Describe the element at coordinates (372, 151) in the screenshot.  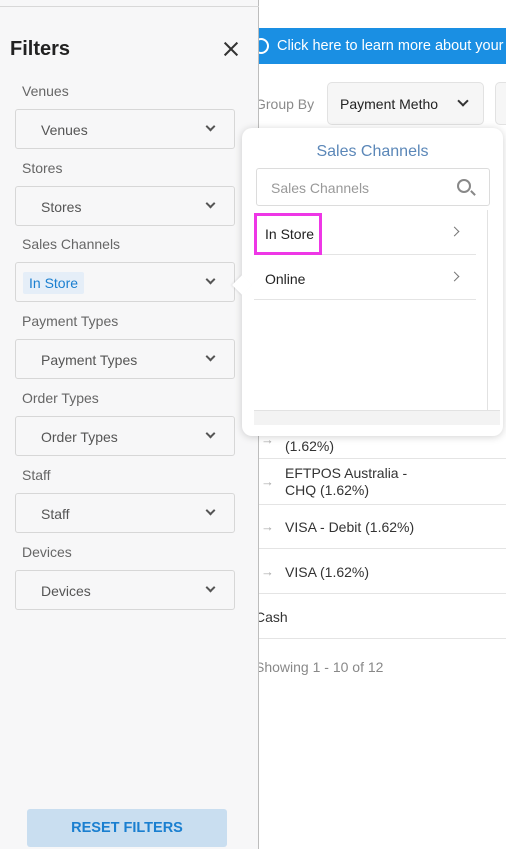
I see `popover-title: Sales Channels` at that location.